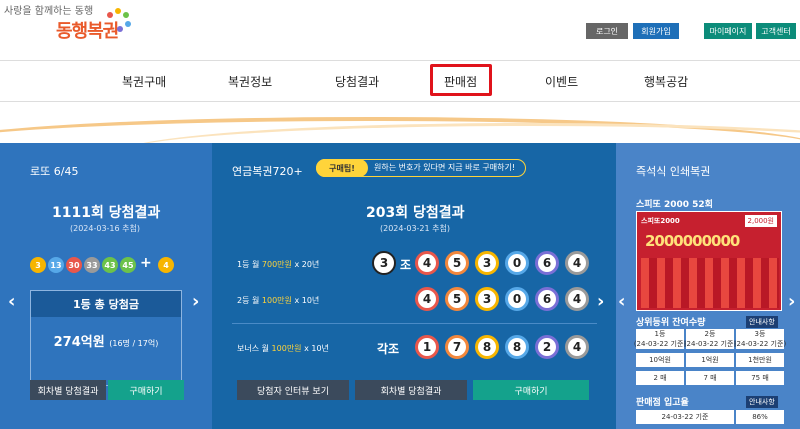  Describe the element at coordinates (760, 360) in the screenshot. I see `remain-prize: 1천만원` at that location.